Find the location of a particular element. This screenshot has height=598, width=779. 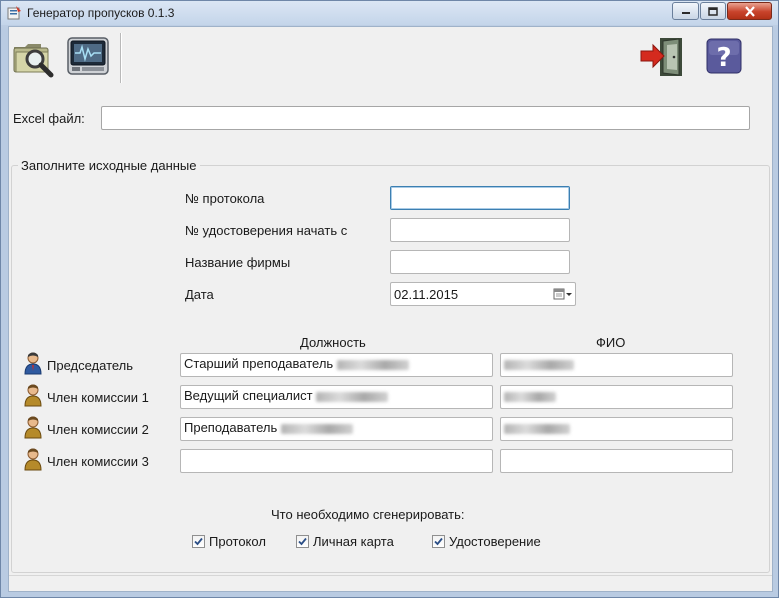

toolbar: ? is located at coordinates (390, 57).